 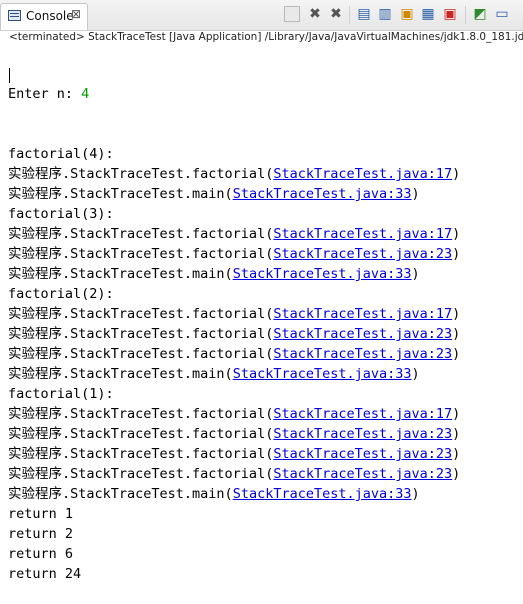 I want to click on output-line: return 24, so click(x=45, y=574).